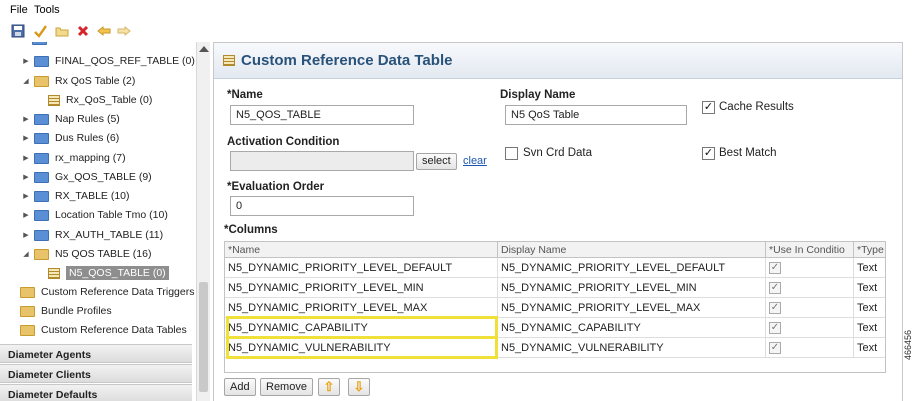 Image resolution: width=915 pixels, height=401 pixels. What do you see at coordinates (95, 215) in the screenshot?
I see `tree-item: ▶ Location Table Tmo (10)` at bounding box center [95, 215].